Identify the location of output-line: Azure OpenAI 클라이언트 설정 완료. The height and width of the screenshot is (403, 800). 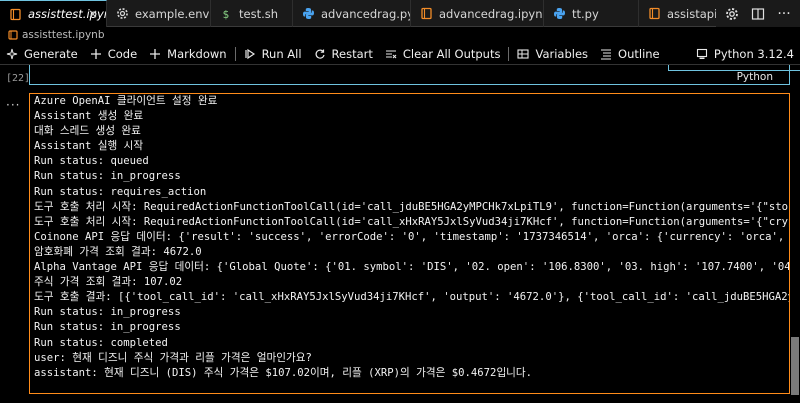
(126, 101).